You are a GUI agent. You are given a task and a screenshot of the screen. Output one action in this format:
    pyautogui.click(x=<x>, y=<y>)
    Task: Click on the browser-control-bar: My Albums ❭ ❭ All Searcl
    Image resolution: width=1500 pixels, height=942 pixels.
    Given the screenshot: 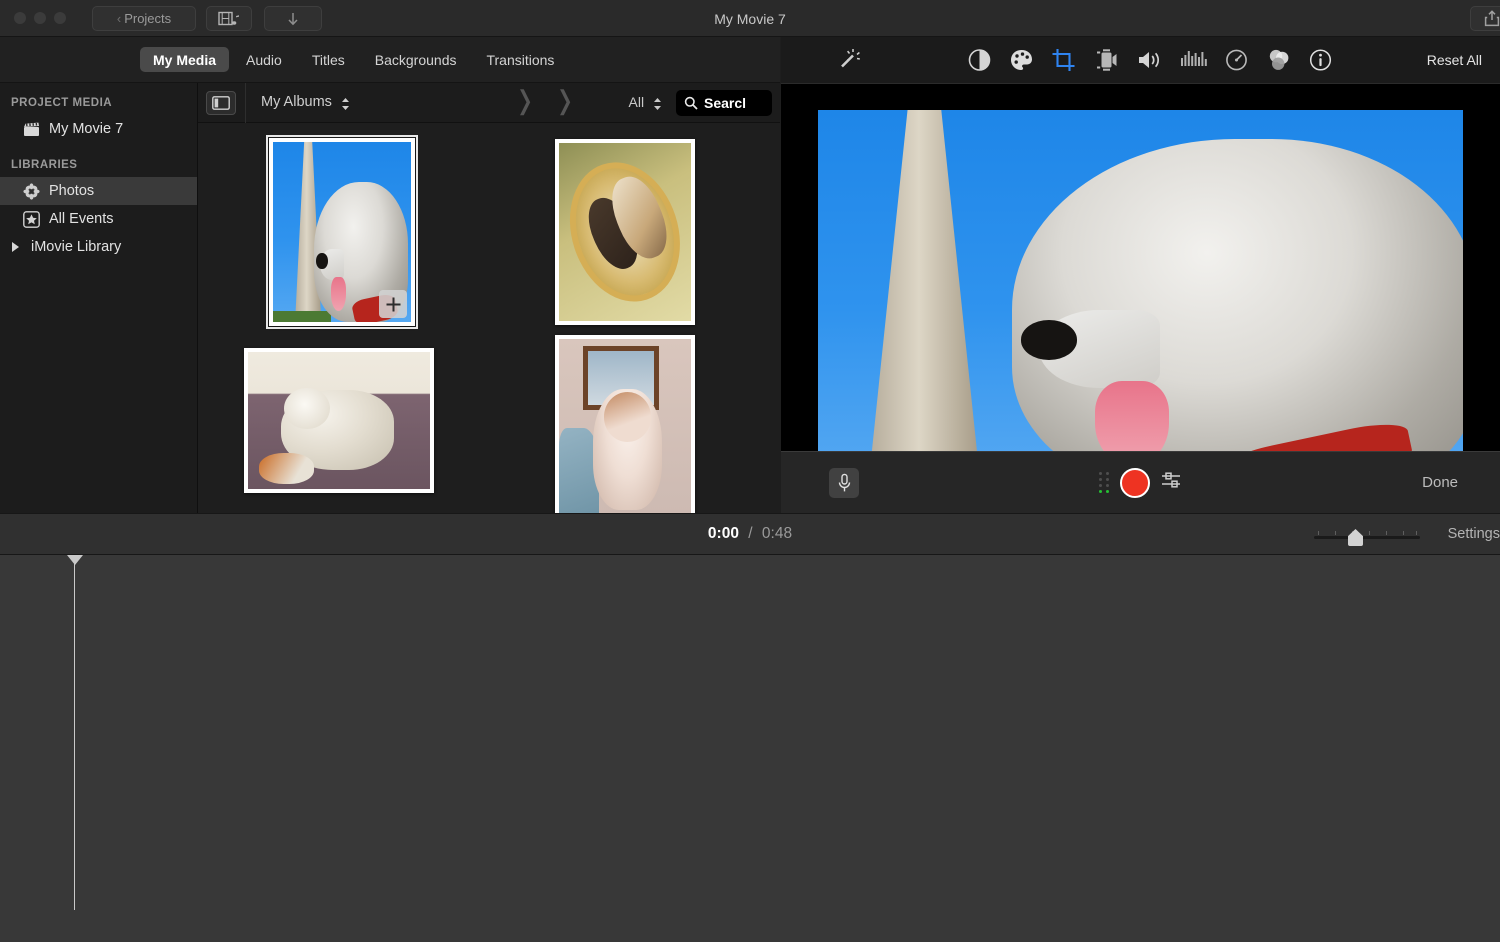 What is the action you would take?
    pyautogui.click(x=489, y=102)
    